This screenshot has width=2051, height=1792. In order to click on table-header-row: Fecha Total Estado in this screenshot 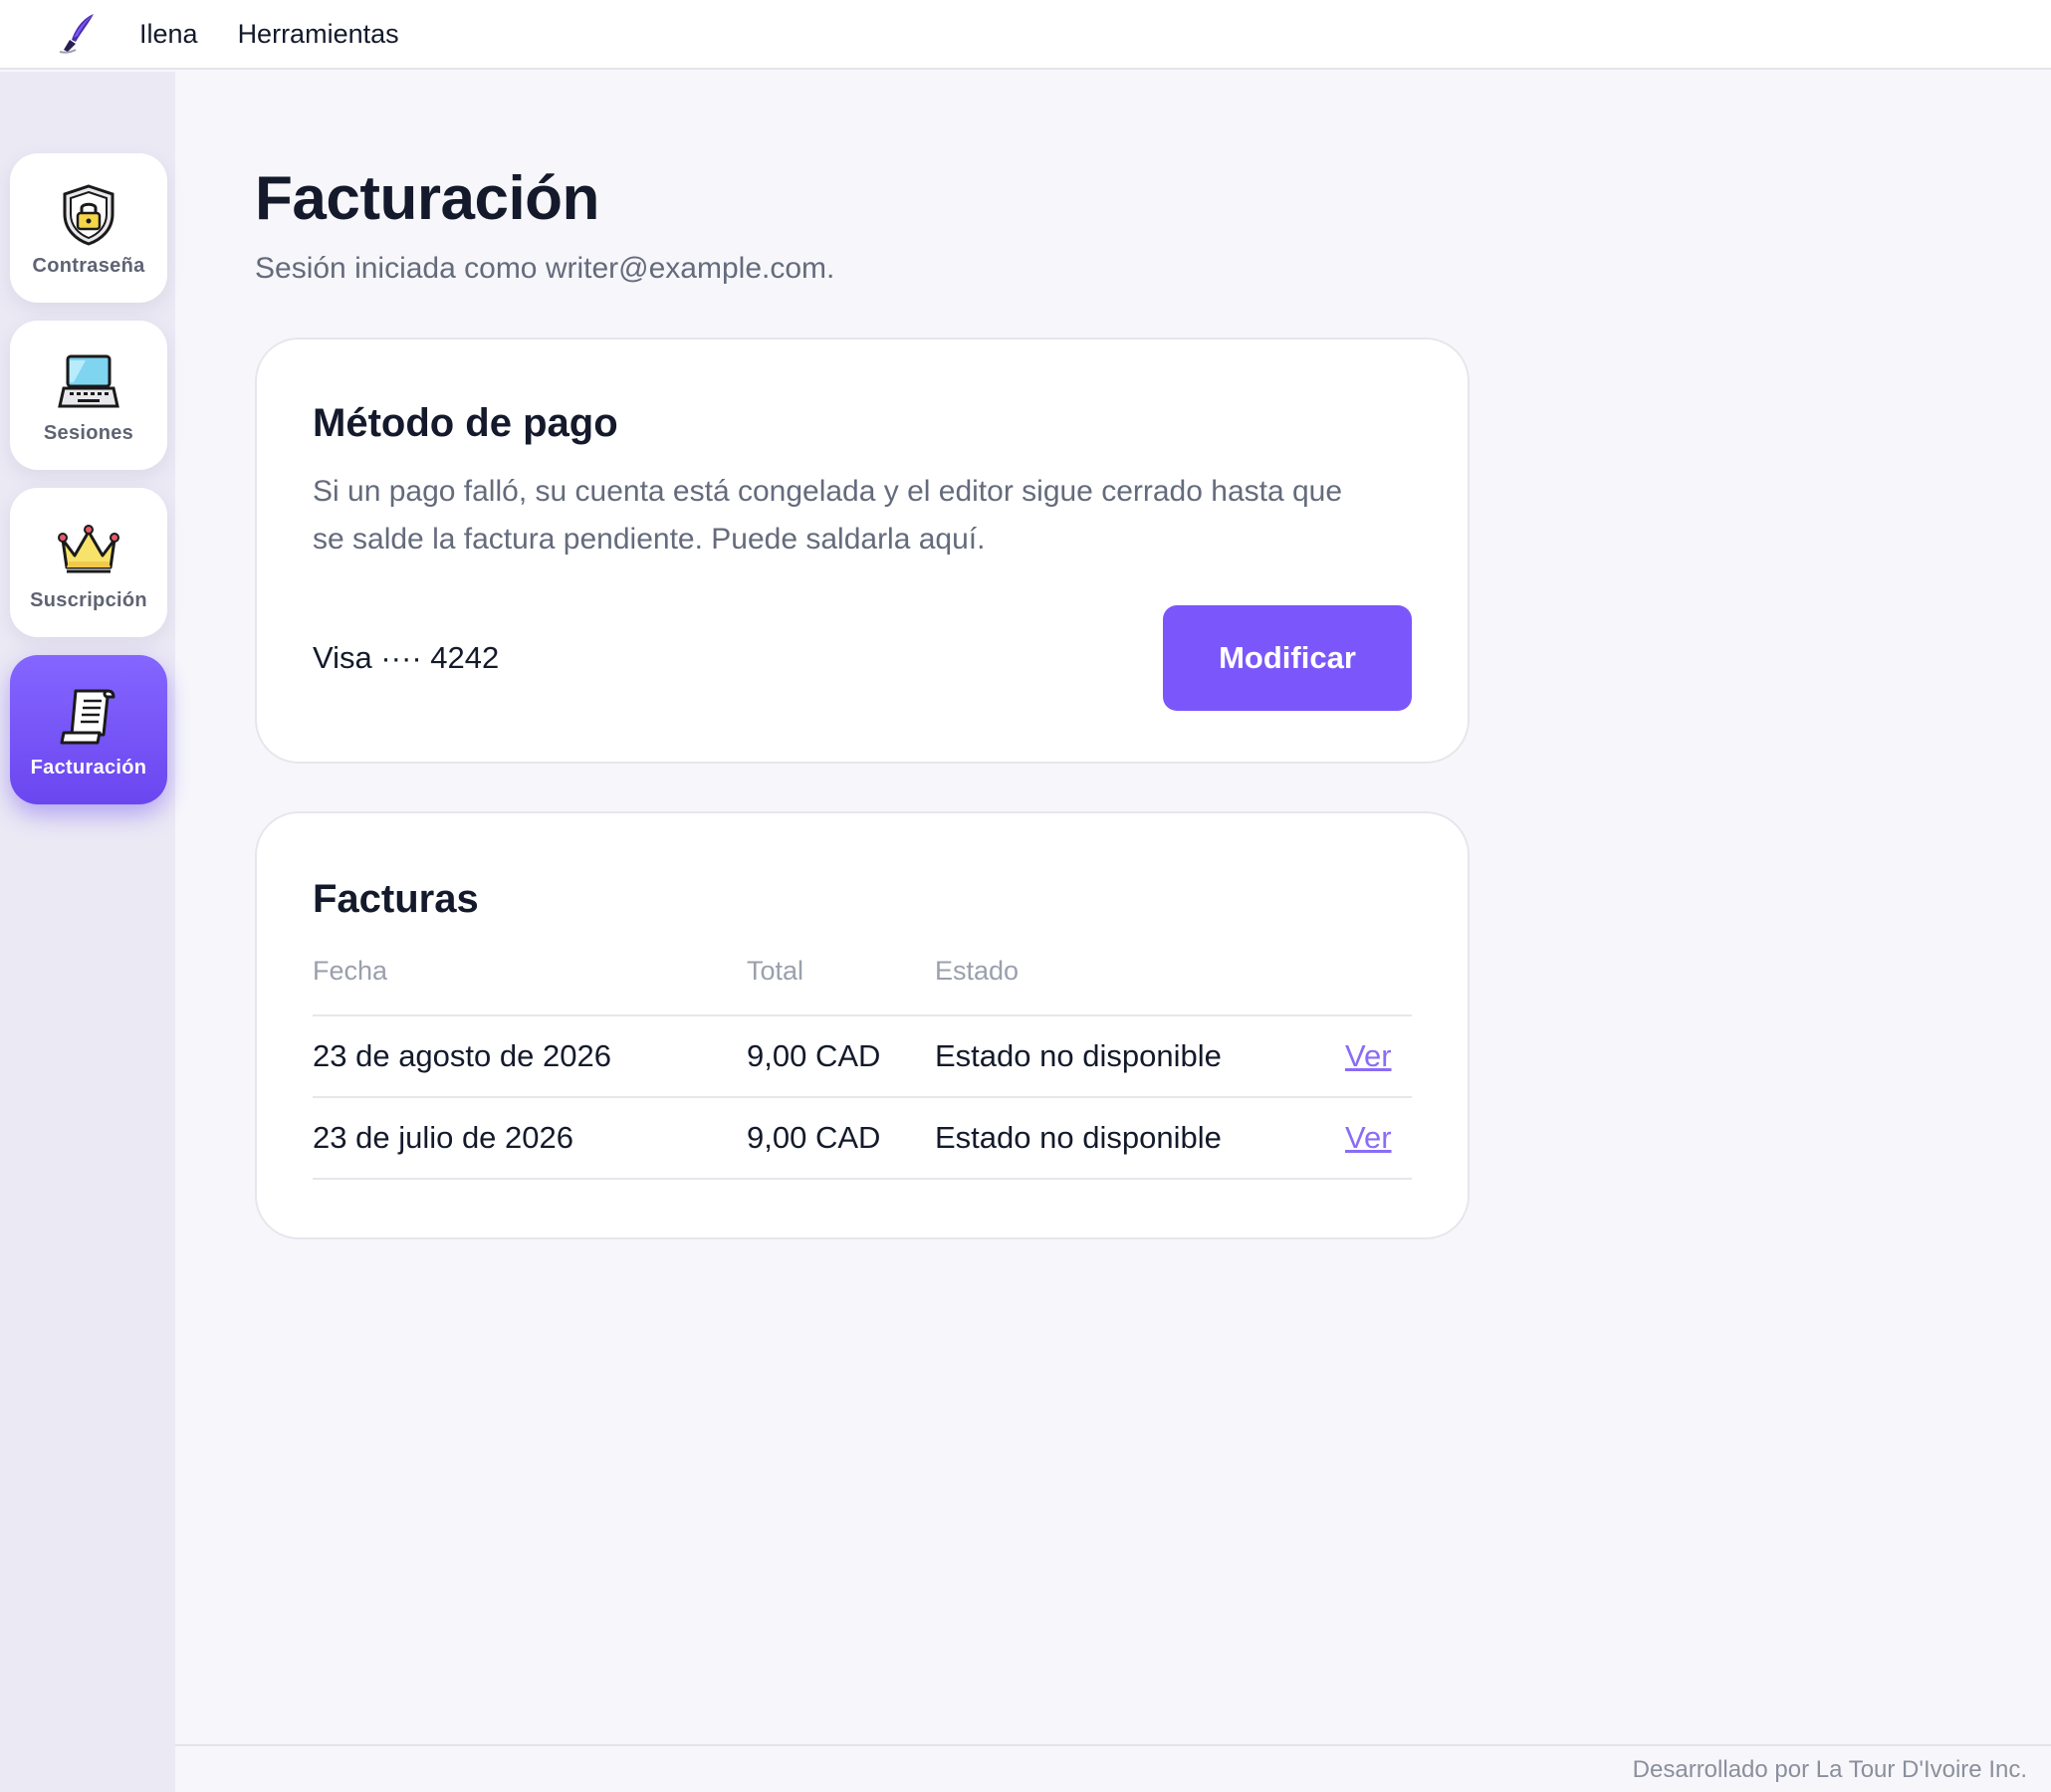, I will do `click(863, 985)`.